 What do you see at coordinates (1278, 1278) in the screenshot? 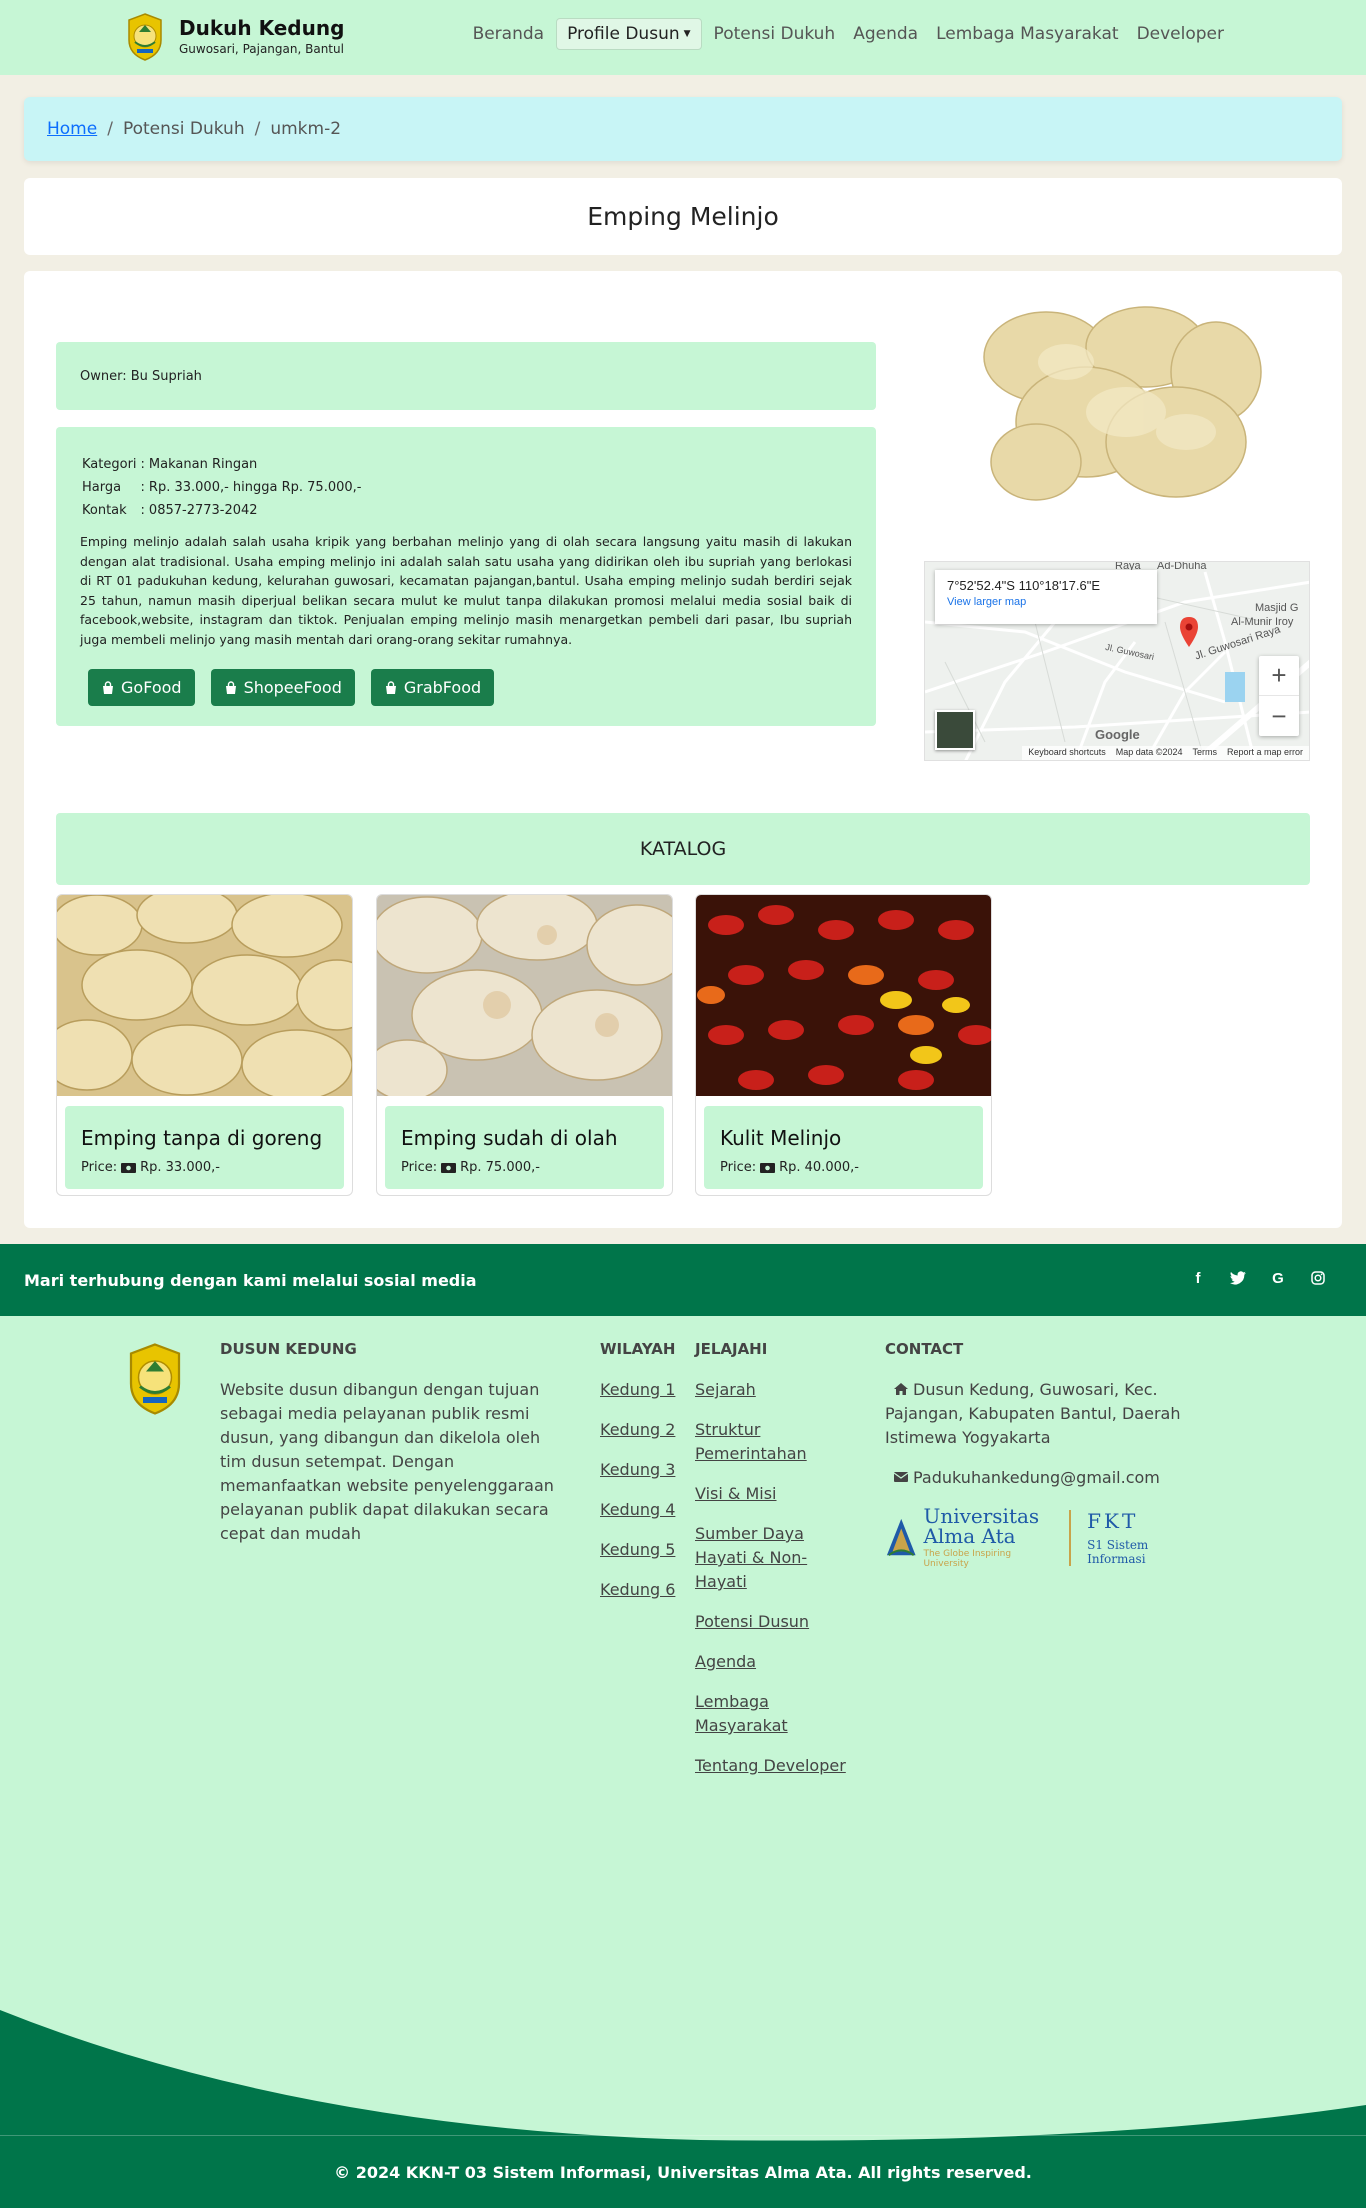
I see `google-icon: G` at bounding box center [1278, 1278].